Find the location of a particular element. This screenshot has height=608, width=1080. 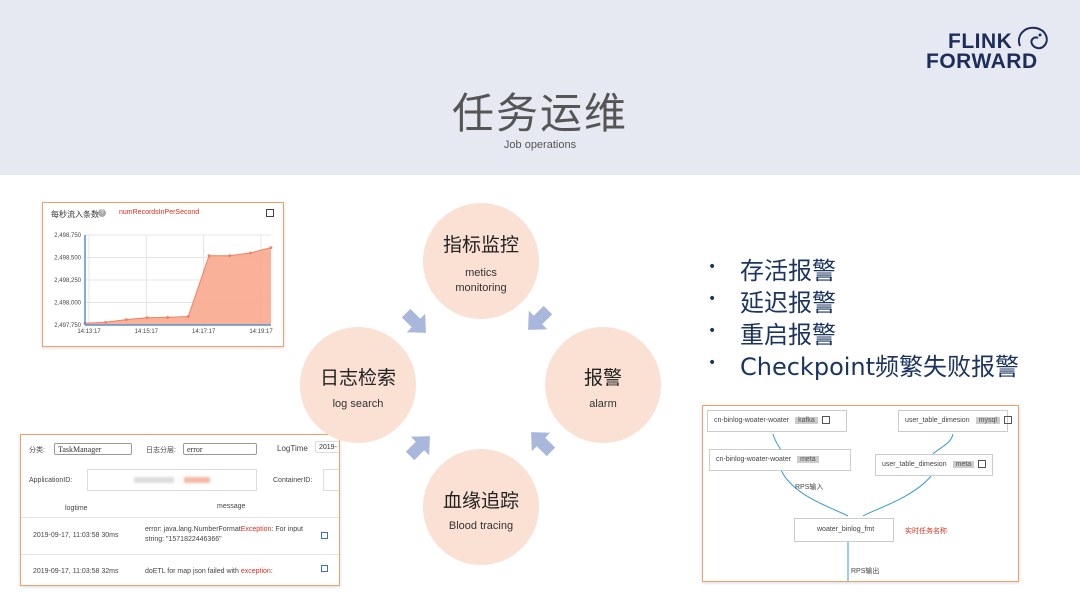

appid-redacted is located at coordinates (154, 480).